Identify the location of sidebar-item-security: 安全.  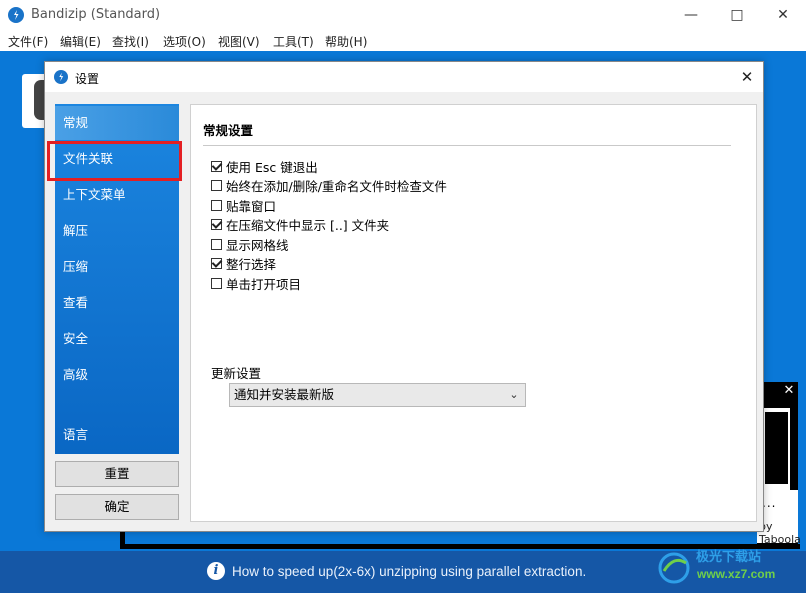
(117, 339).